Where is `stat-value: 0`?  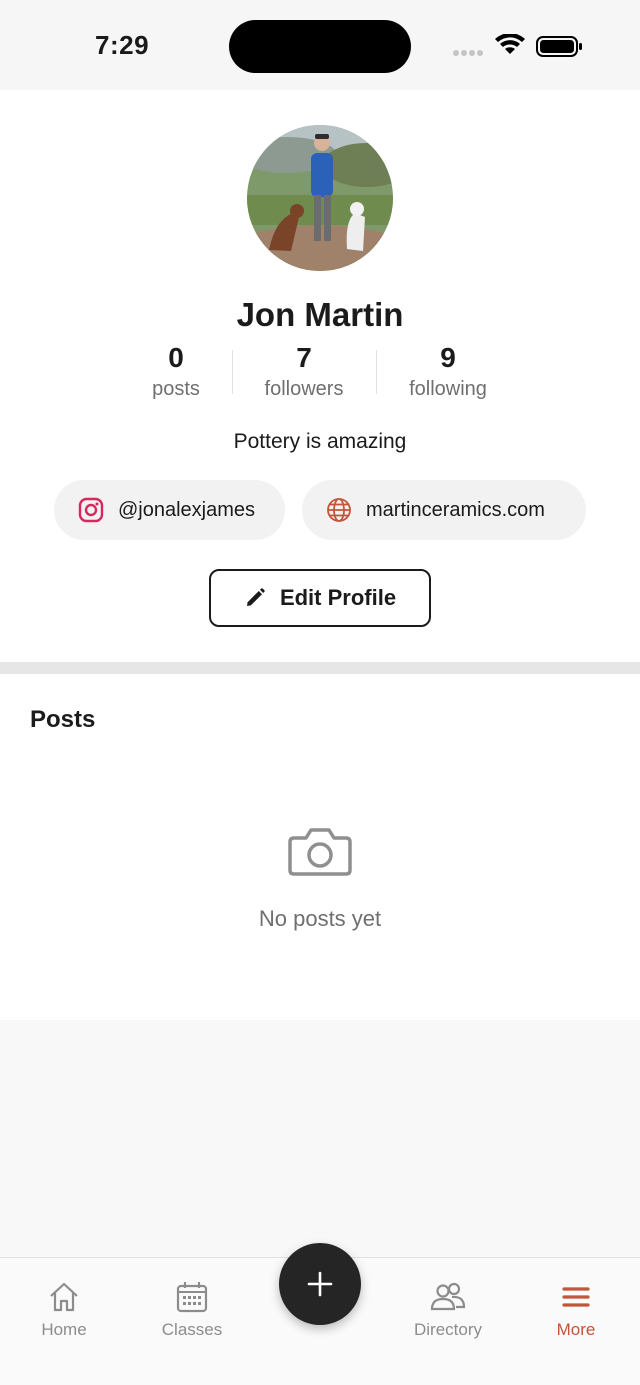 stat-value: 0 is located at coordinates (176, 357).